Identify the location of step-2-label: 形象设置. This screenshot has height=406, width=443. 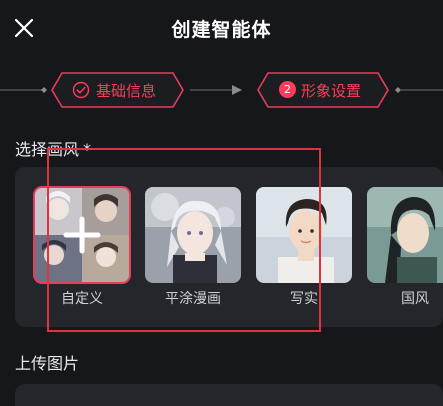
(331, 90).